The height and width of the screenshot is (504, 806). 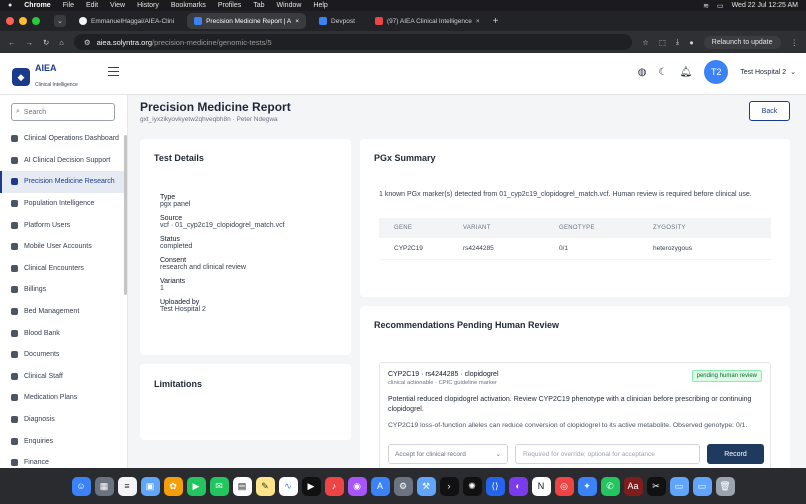 What do you see at coordinates (247, 21) in the screenshot?
I see `browser-tab-active: Precision Medicine Report | A ×` at bounding box center [247, 21].